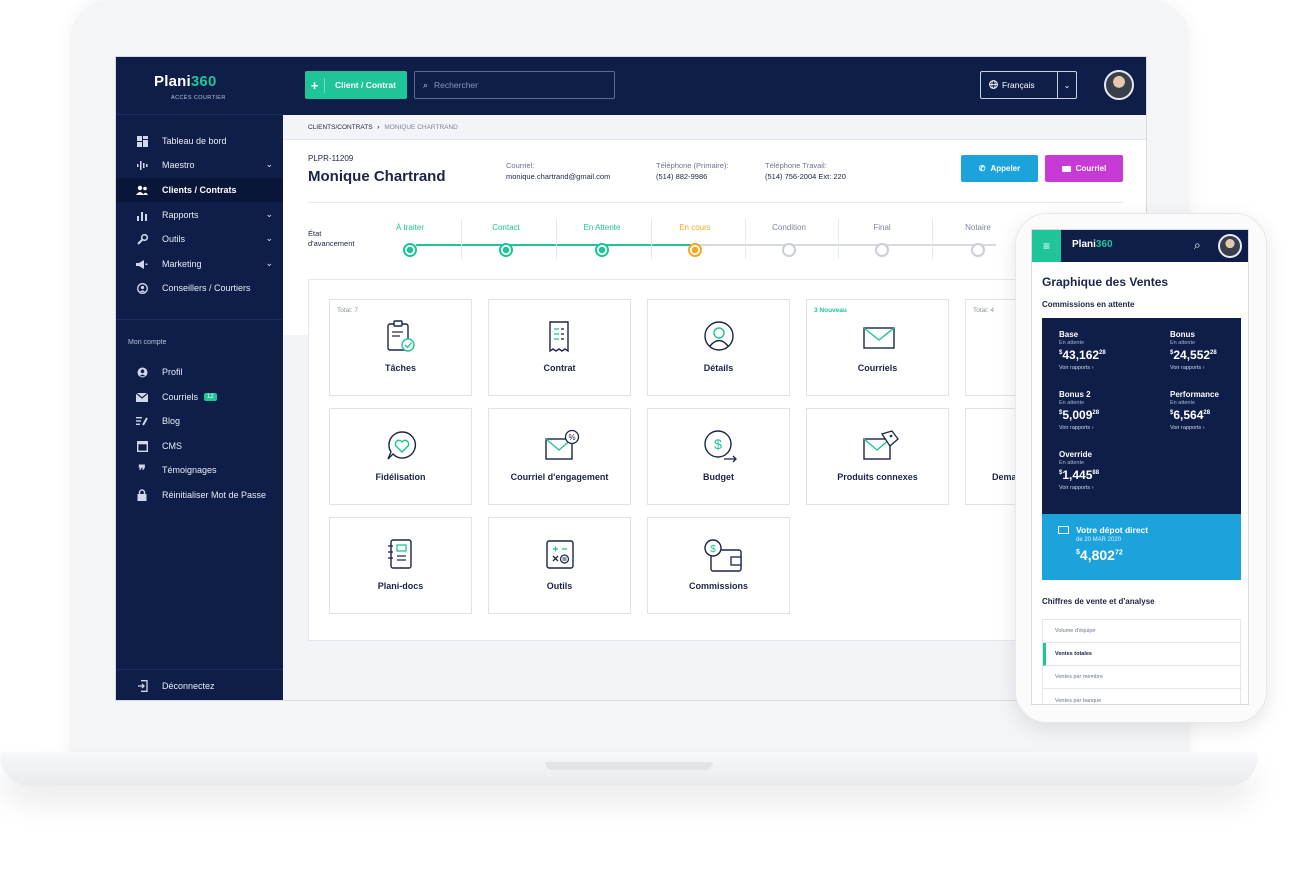  Describe the element at coordinates (1140, 246) in the screenshot. I see `phone-top-bar: ≡ Plani360 ⌕` at that location.